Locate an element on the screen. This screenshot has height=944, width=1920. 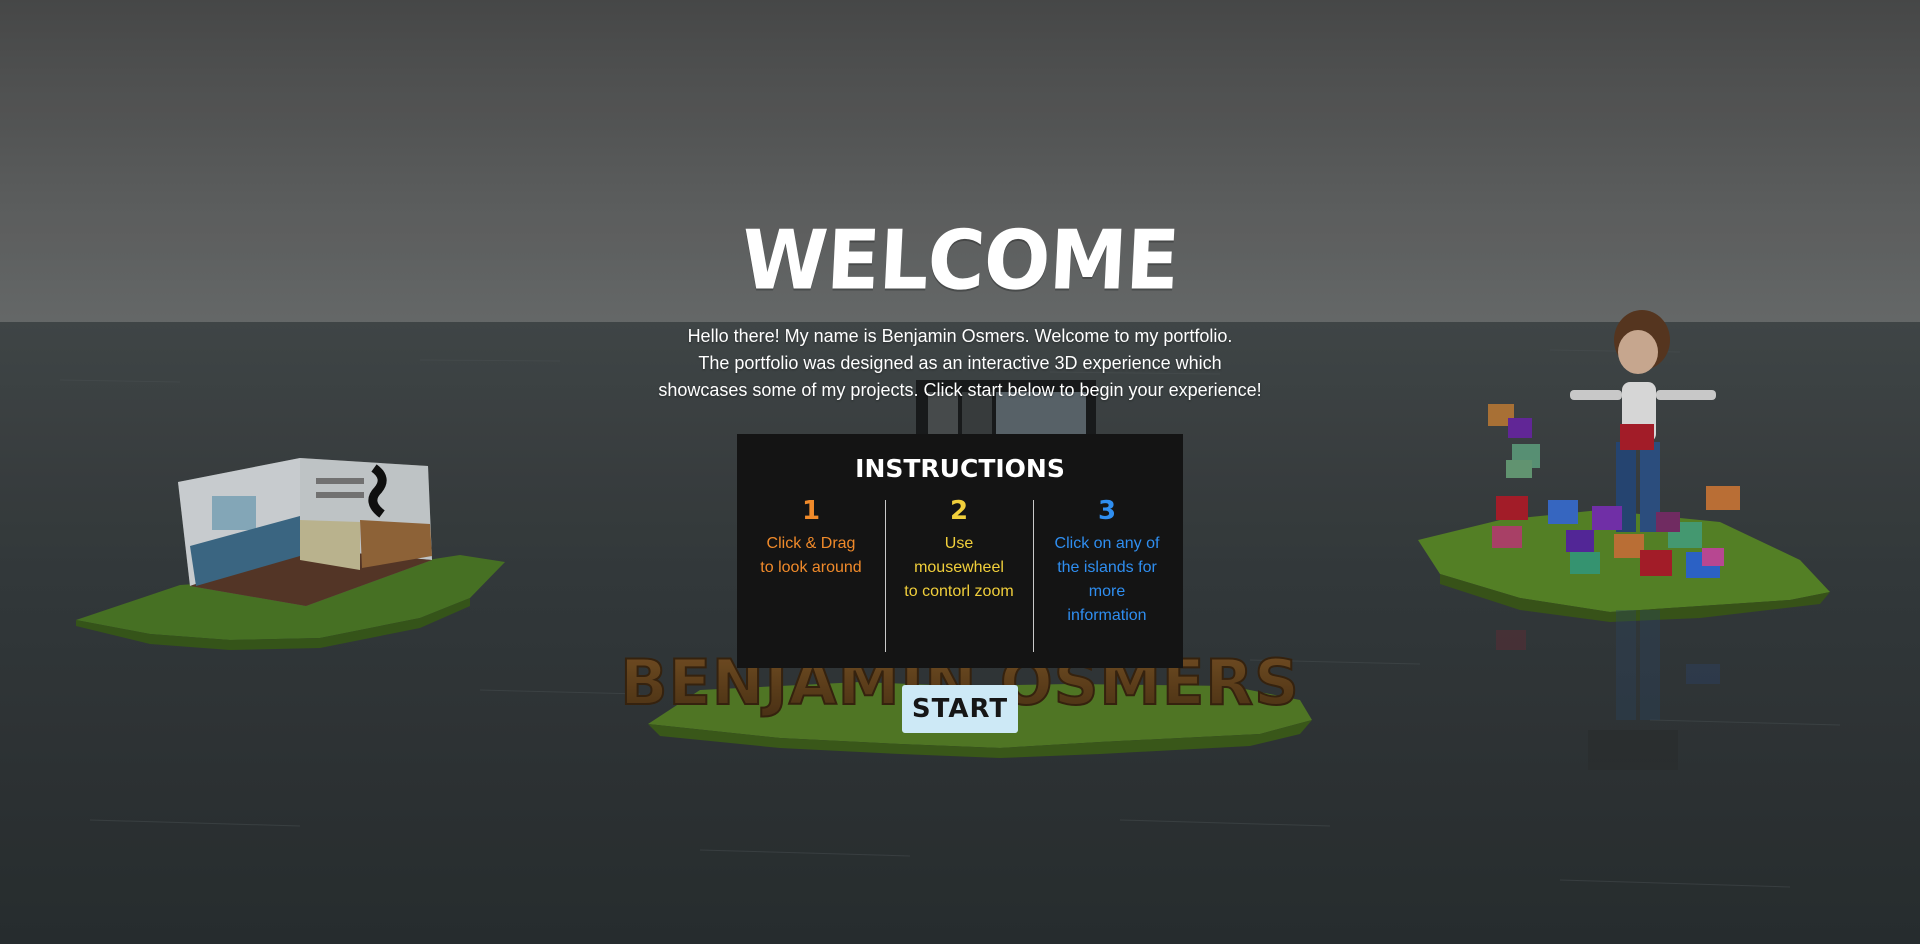
step-number: 2 is located at coordinates (959, 511).